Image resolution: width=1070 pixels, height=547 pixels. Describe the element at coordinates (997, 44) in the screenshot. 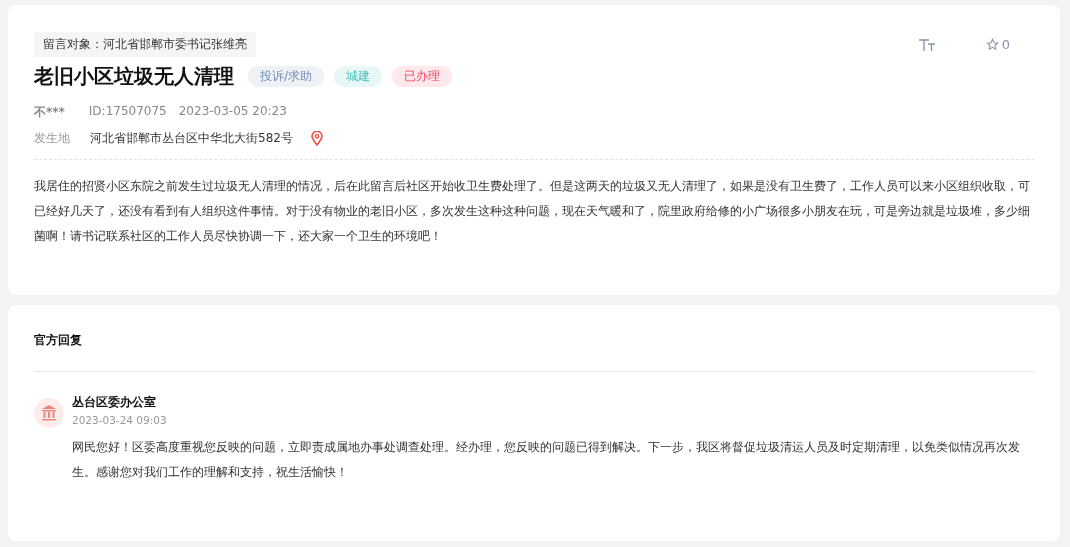

I see `favorite-button: 0` at that location.